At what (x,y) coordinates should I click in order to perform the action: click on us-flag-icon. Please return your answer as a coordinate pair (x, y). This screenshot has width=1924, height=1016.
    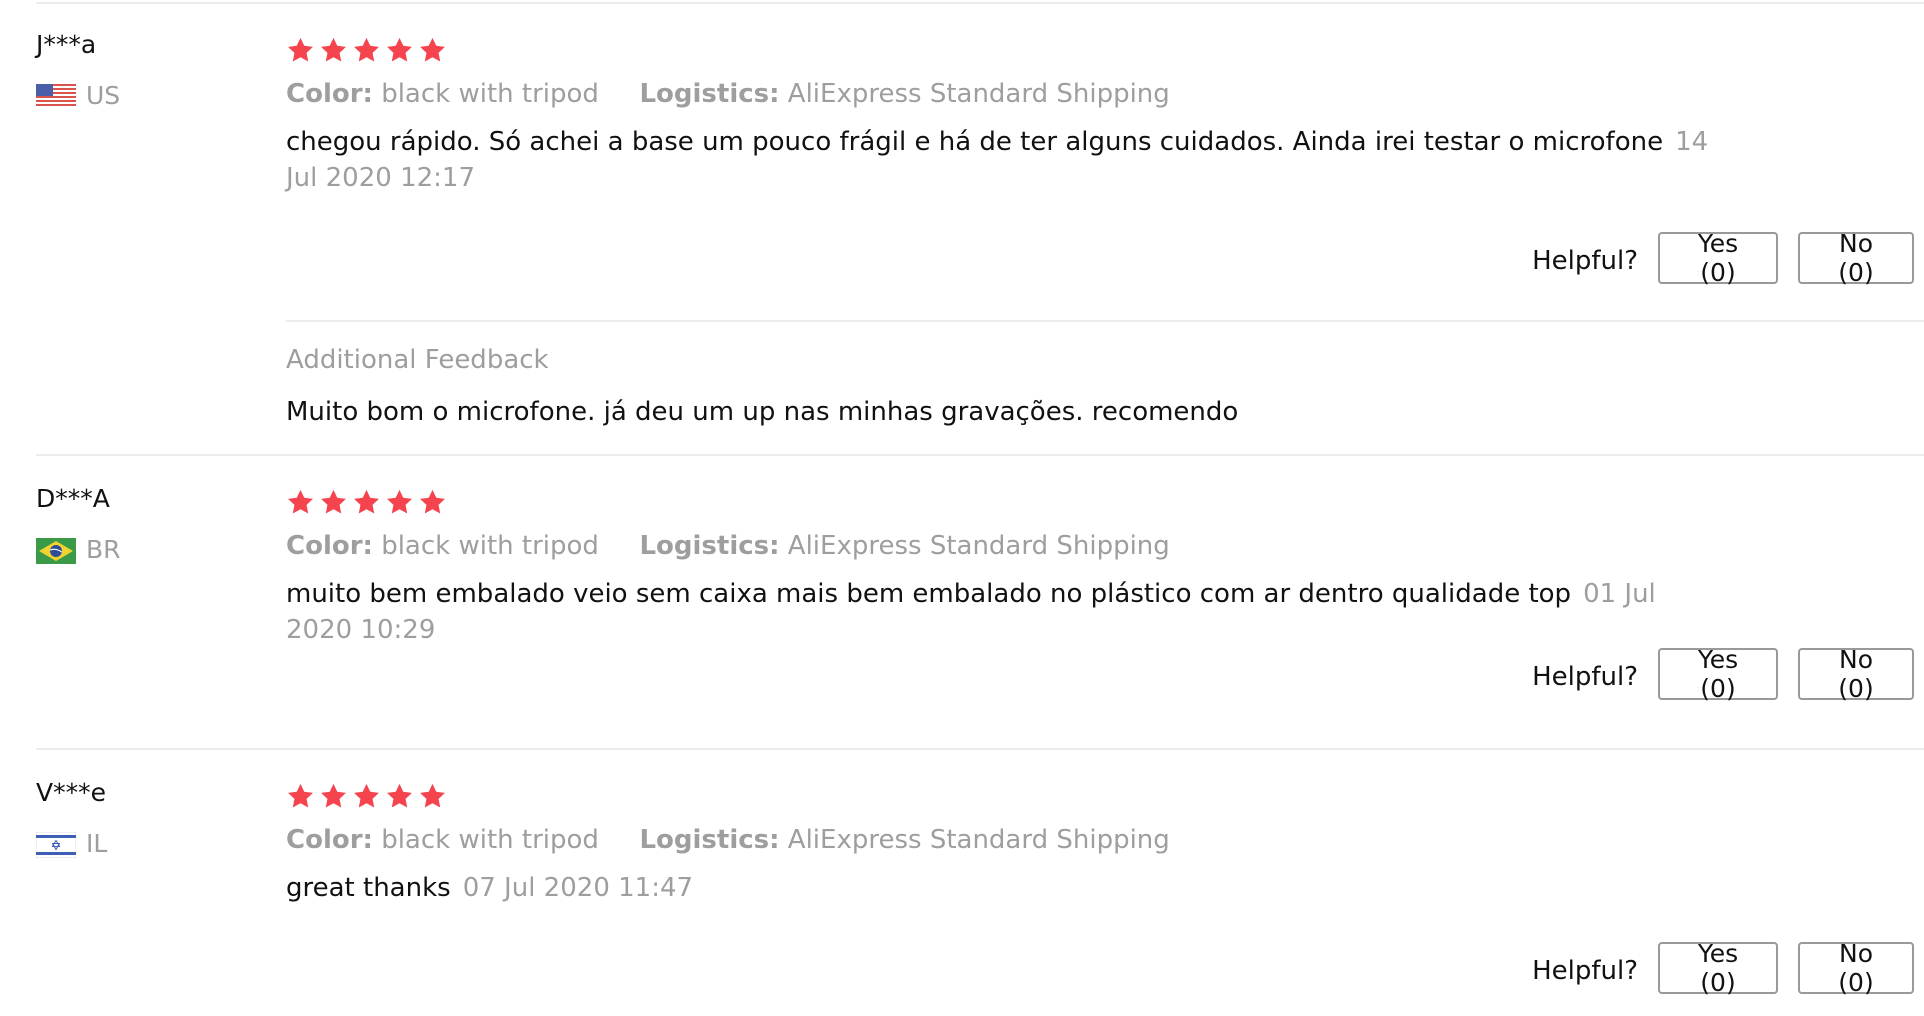
    Looking at the image, I should click on (56, 95).